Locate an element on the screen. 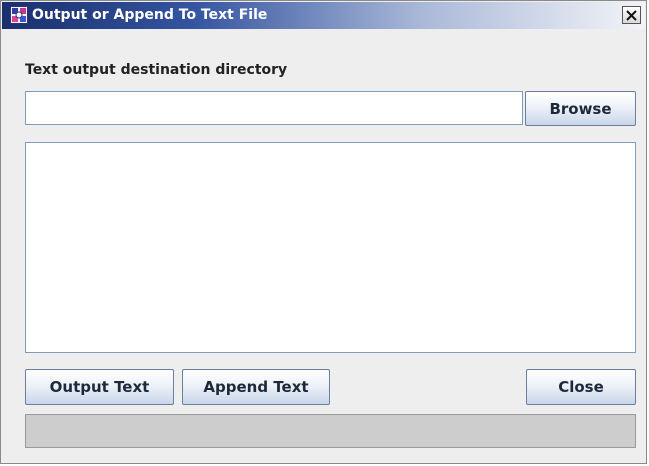 The image size is (649, 466). output-text-button: Output Text is located at coordinates (99, 387).